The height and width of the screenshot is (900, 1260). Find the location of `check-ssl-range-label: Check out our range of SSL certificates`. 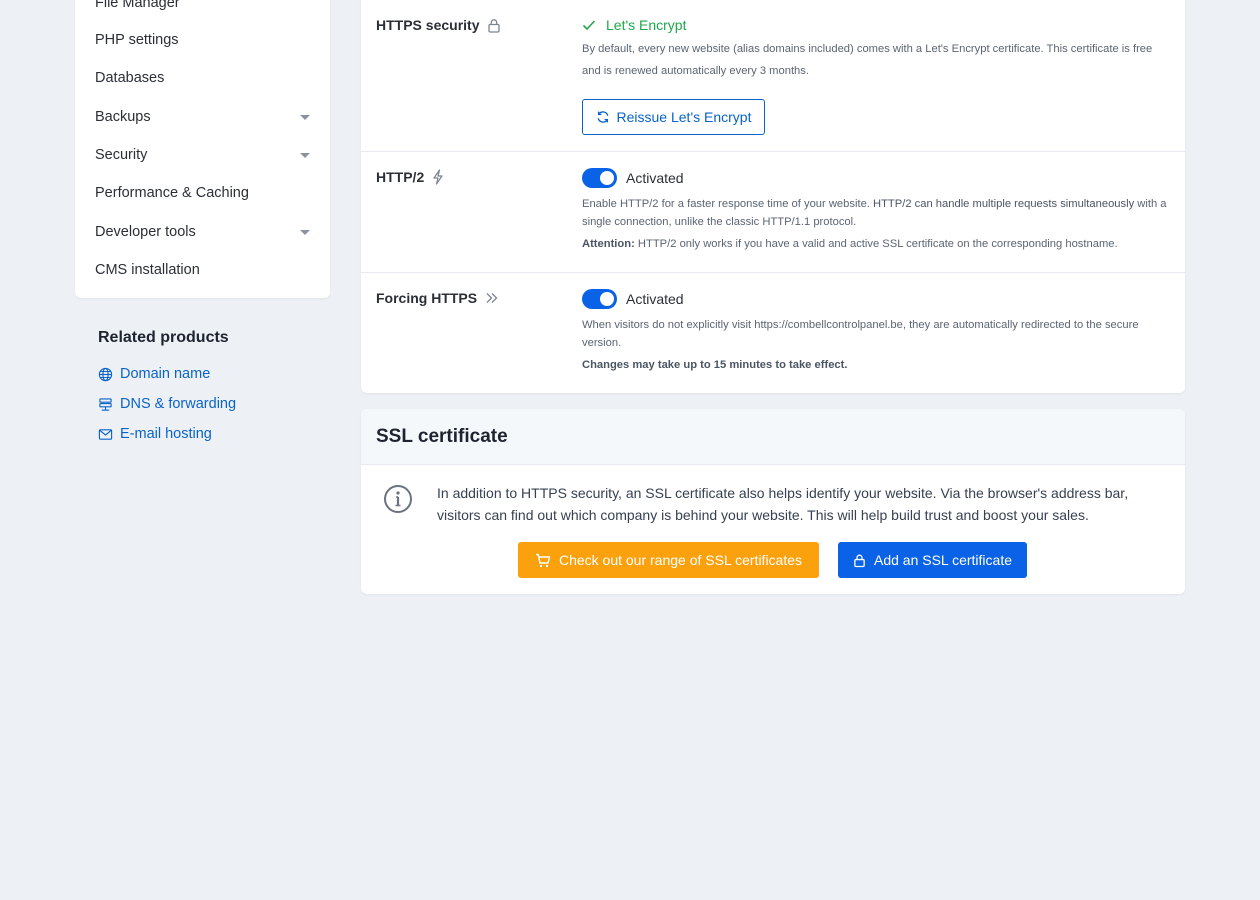

check-ssl-range-label: Check out our range of SSL certificates is located at coordinates (680, 560).